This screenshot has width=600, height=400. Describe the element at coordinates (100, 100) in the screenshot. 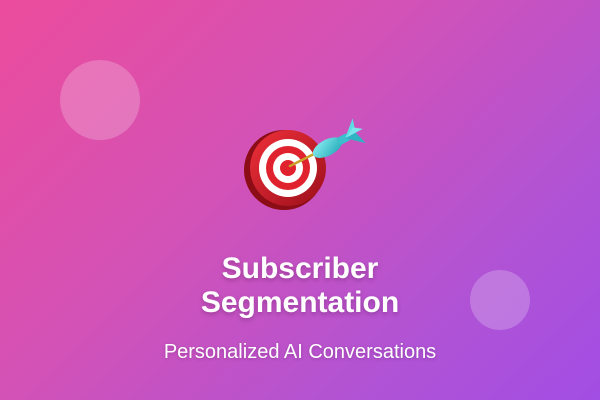

I see `decorative-bubble` at that location.